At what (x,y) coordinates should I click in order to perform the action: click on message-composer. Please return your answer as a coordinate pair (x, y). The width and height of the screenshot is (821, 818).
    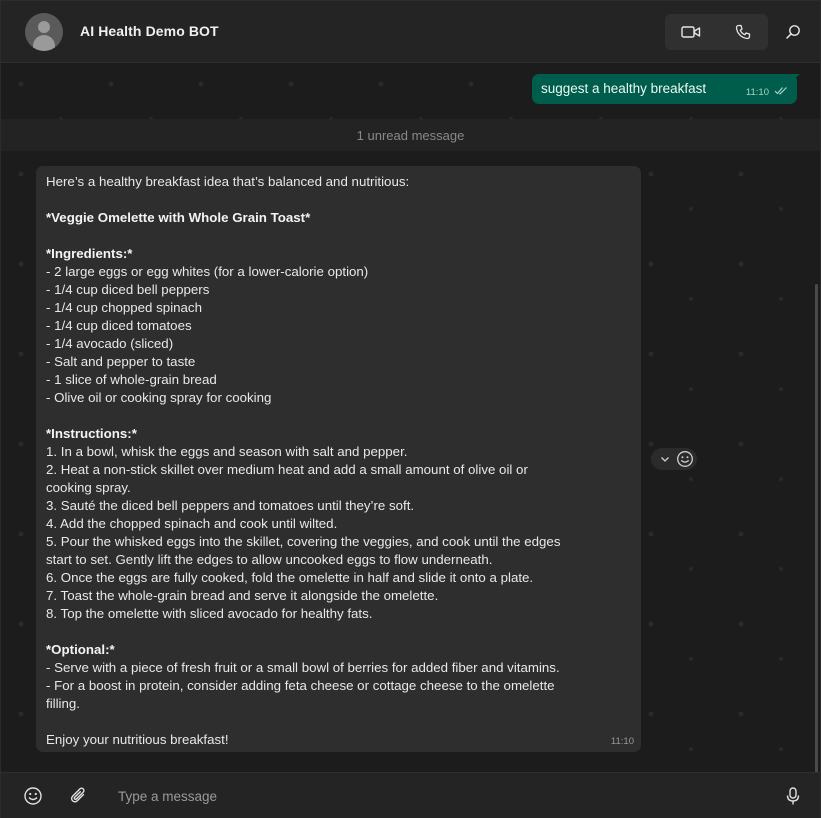
    Looking at the image, I should click on (410, 795).